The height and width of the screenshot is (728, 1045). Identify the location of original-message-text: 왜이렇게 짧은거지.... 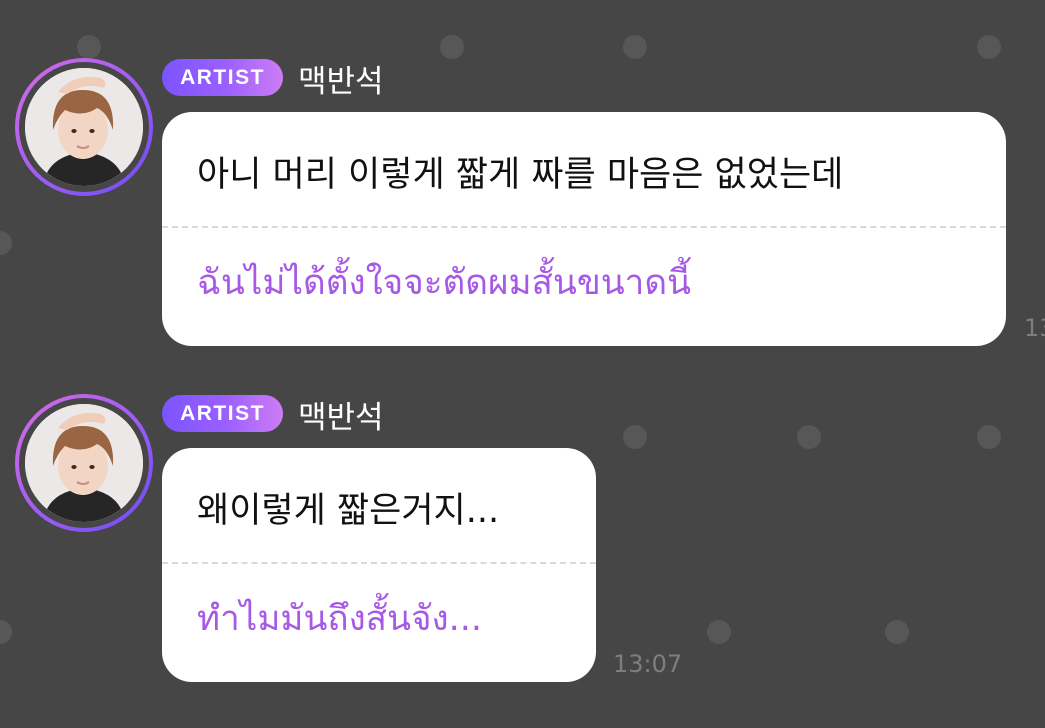
(348, 511).